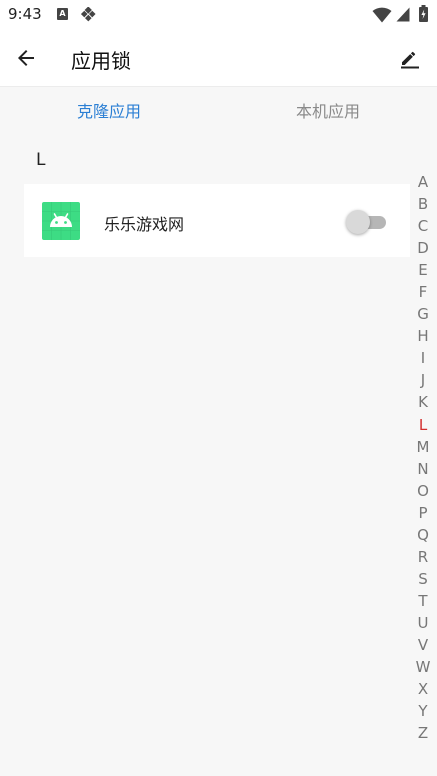 The image size is (437, 776). What do you see at coordinates (423, 623) in the screenshot?
I see `index-letter-u: U` at bounding box center [423, 623].